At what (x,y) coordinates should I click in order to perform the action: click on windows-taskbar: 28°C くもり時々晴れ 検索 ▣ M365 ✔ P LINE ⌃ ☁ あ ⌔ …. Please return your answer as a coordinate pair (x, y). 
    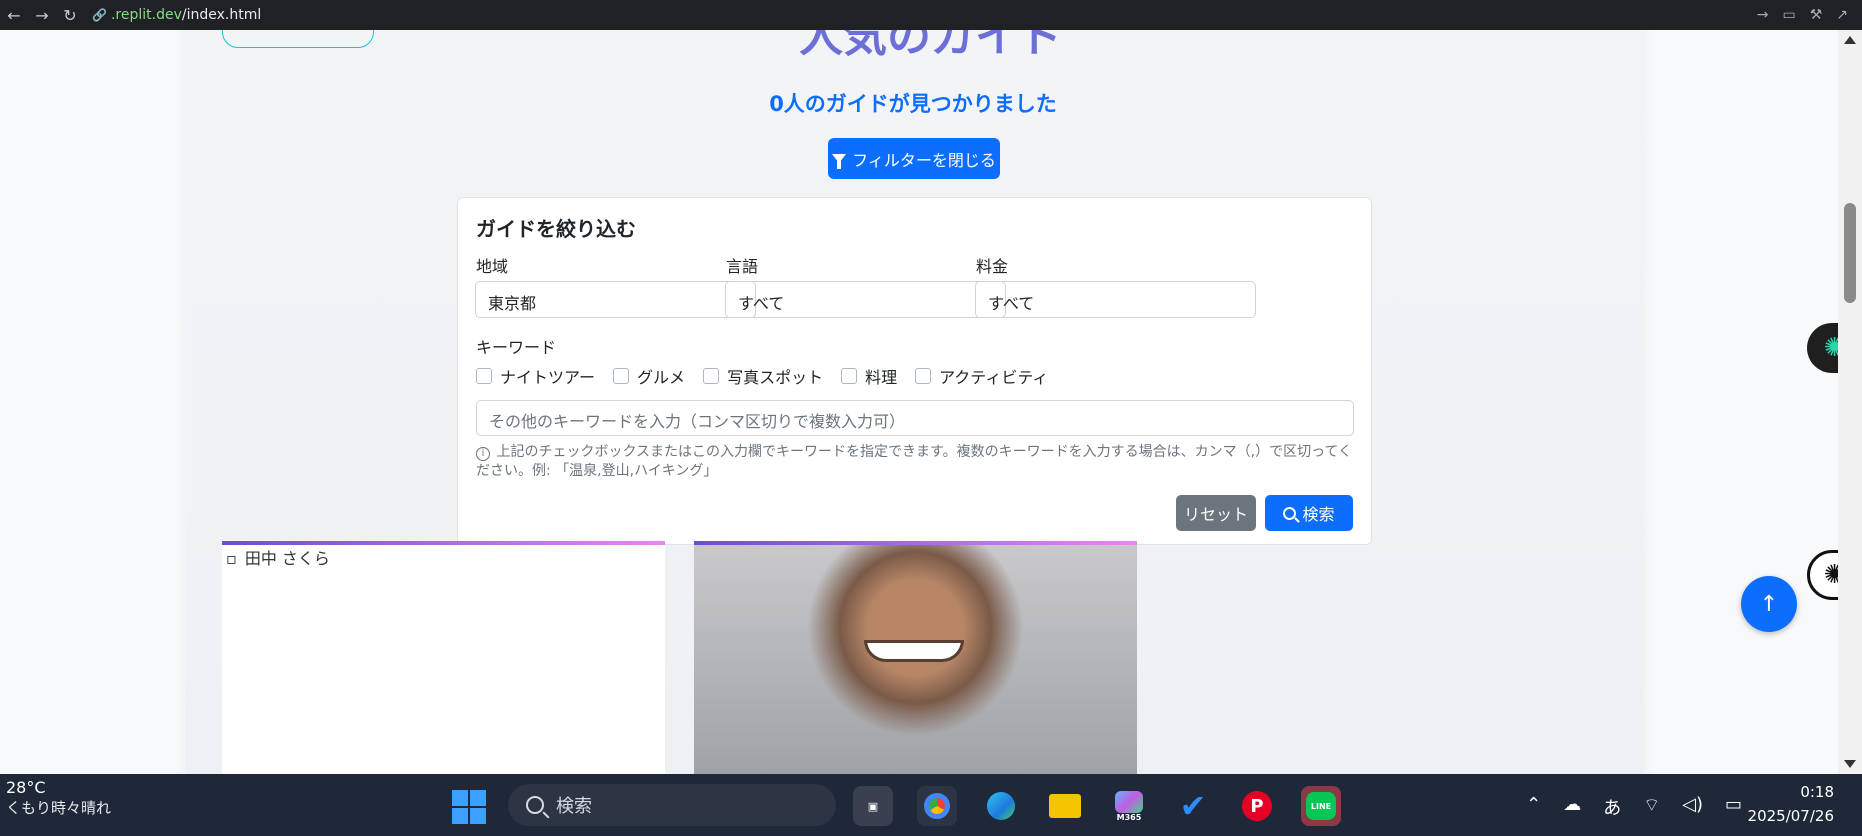
    Looking at the image, I should click on (931, 805).